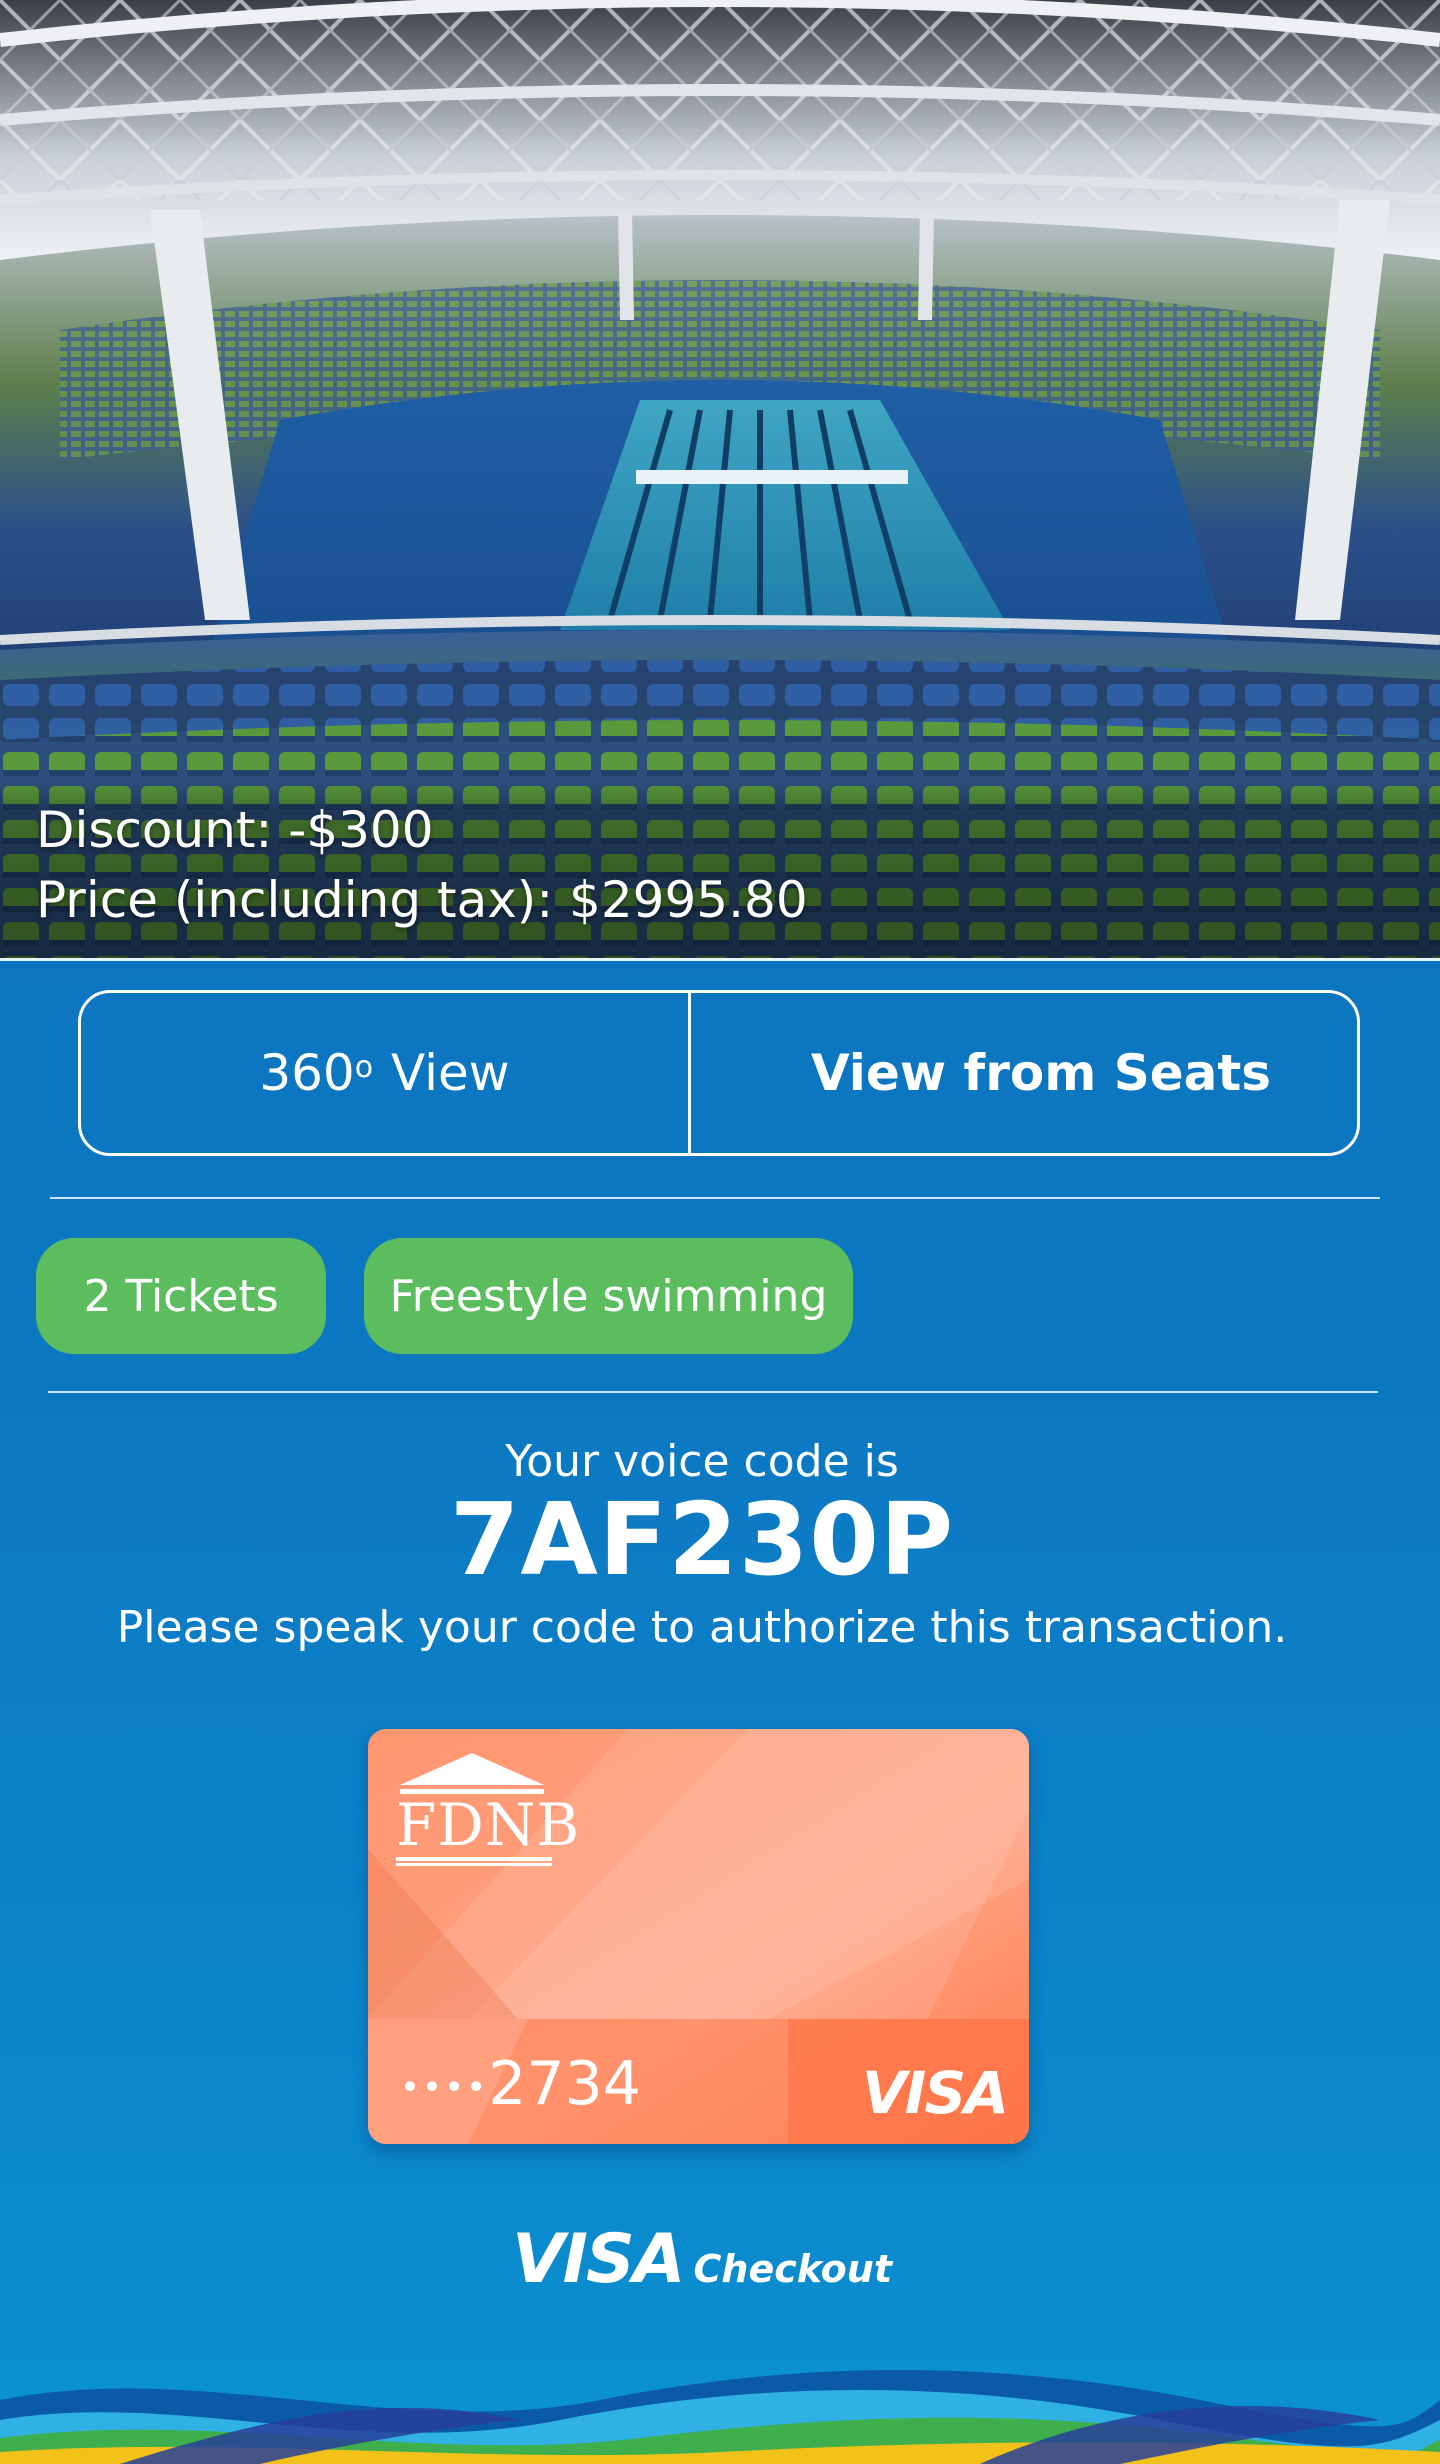 The width and height of the screenshot is (1440, 2464). Describe the element at coordinates (488, 1825) in the screenshot. I see `card-bank-name: FDNB` at that location.